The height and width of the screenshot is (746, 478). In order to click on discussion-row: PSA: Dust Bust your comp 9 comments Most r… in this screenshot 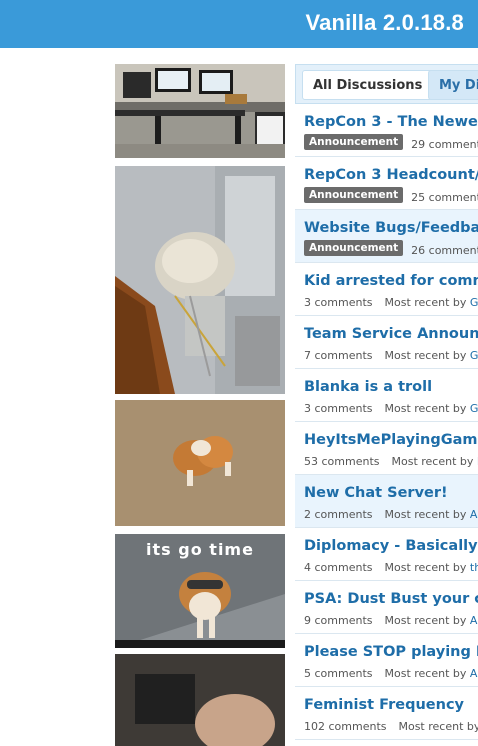, I will do `click(386, 607)`.